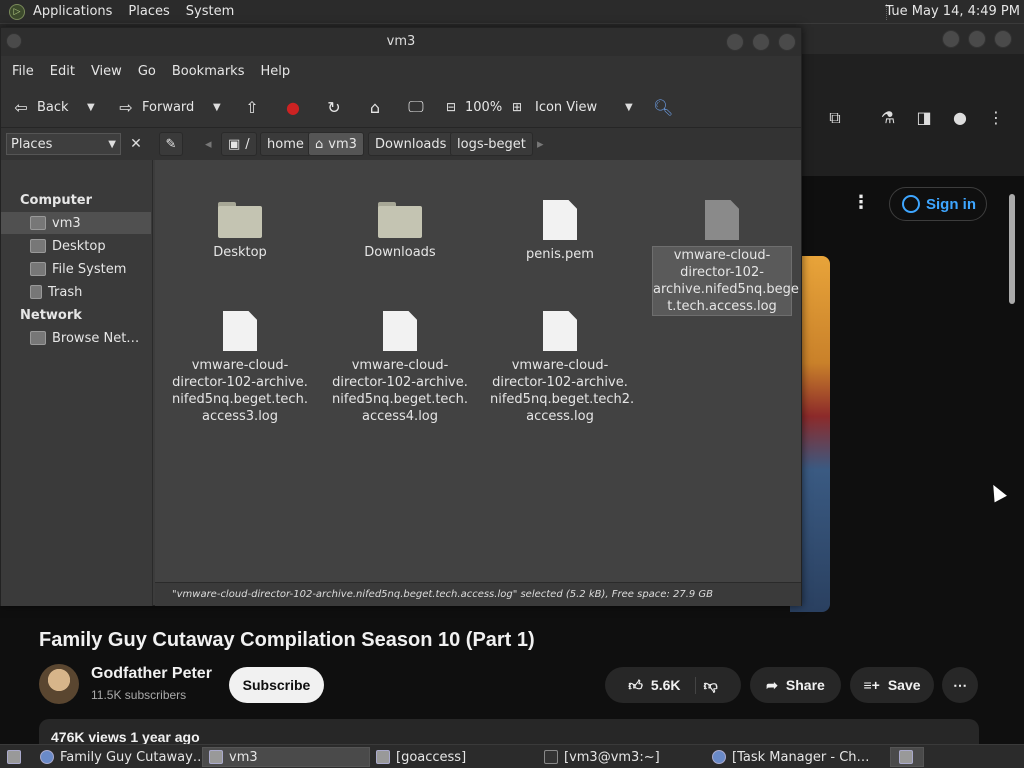 The width and height of the screenshot is (1024, 768). What do you see at coordinates (861, 202) in the screenshot?
I see `yt-more-icon: ⋮` at bounding box center [861, 202].